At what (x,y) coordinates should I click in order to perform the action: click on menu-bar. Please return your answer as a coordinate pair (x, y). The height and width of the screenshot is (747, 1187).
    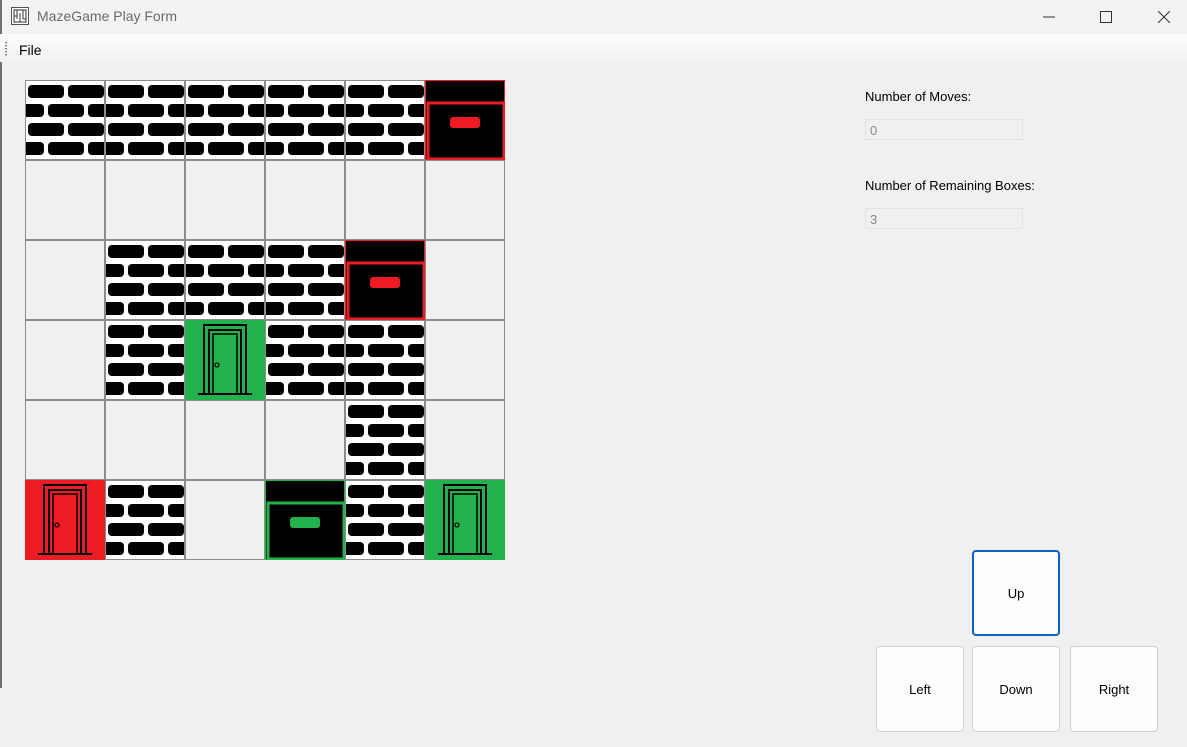
    Looking at the image, I should click on (593, 48).